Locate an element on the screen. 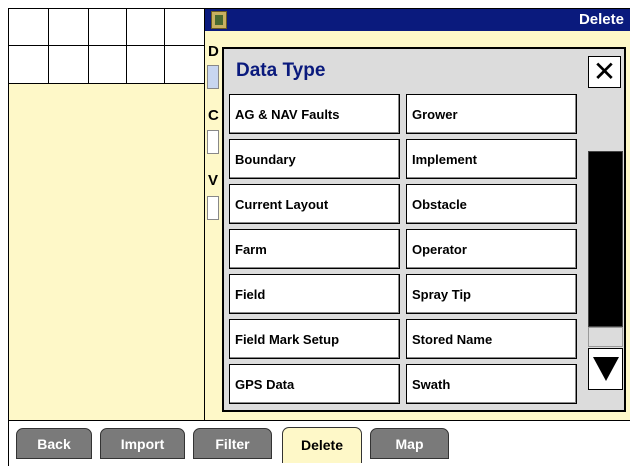 This screenshot has width=636, height=470. form-label: C is located at coordinates (213, 115).